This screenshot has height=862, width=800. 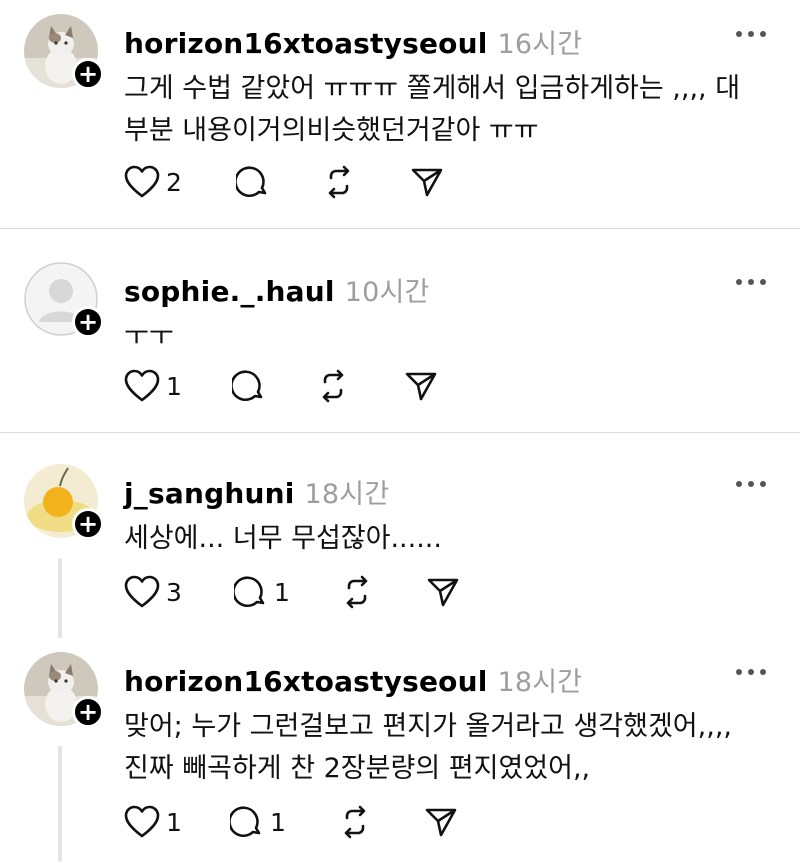 What do you see at coordinates (277, 289) in the screenshot?
I see `username: sophie._.haul 10시간` at bounding box center [277, 289].